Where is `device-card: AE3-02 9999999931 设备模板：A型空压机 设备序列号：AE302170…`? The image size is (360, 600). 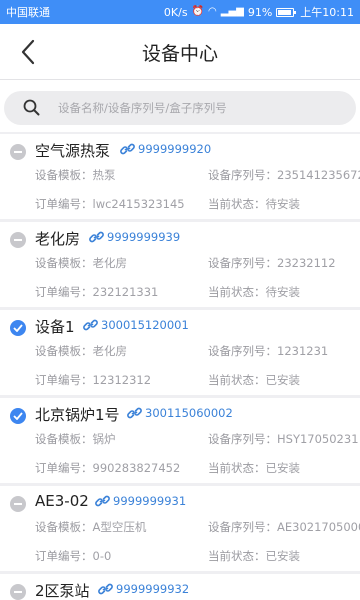 device-card: AE3-02 9999999931 设备模板：A型空压机 设备序列号：AE302170… is located at coordinates (180, 528).